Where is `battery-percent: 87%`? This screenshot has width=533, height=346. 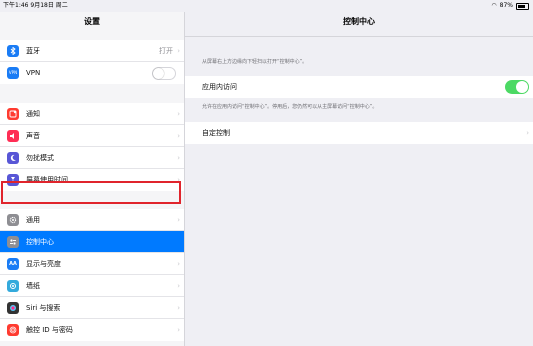 battery-percent: 87% is located at coordinates (506, 5).